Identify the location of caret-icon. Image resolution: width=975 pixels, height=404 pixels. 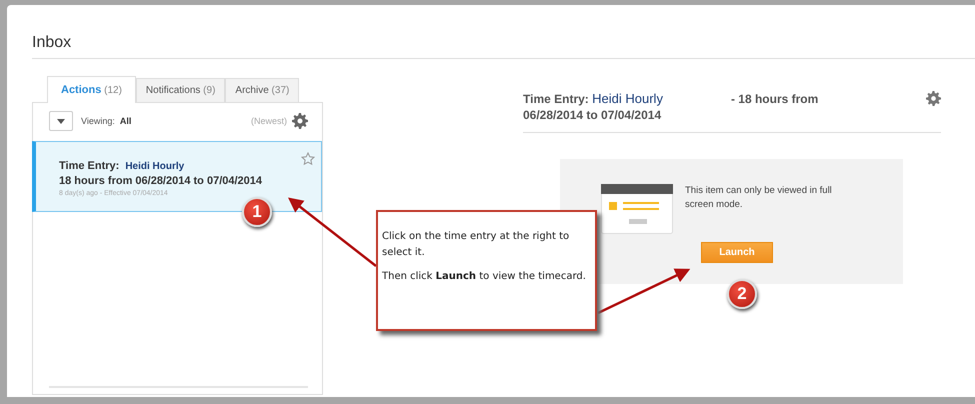
(61, 121).